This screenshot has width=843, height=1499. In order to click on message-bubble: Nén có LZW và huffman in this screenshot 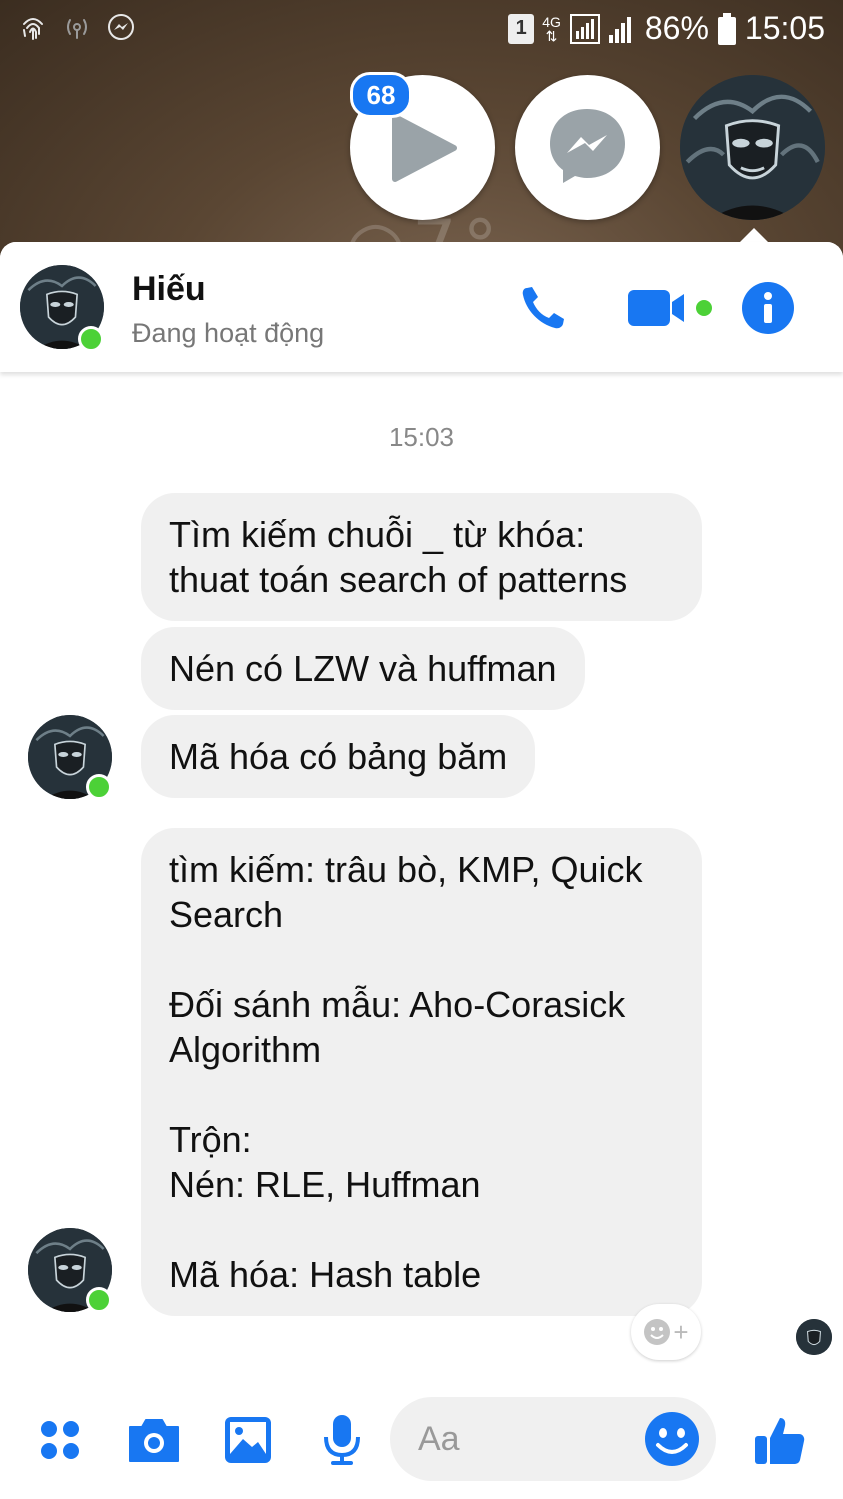, I will do `click(363, 668)`.